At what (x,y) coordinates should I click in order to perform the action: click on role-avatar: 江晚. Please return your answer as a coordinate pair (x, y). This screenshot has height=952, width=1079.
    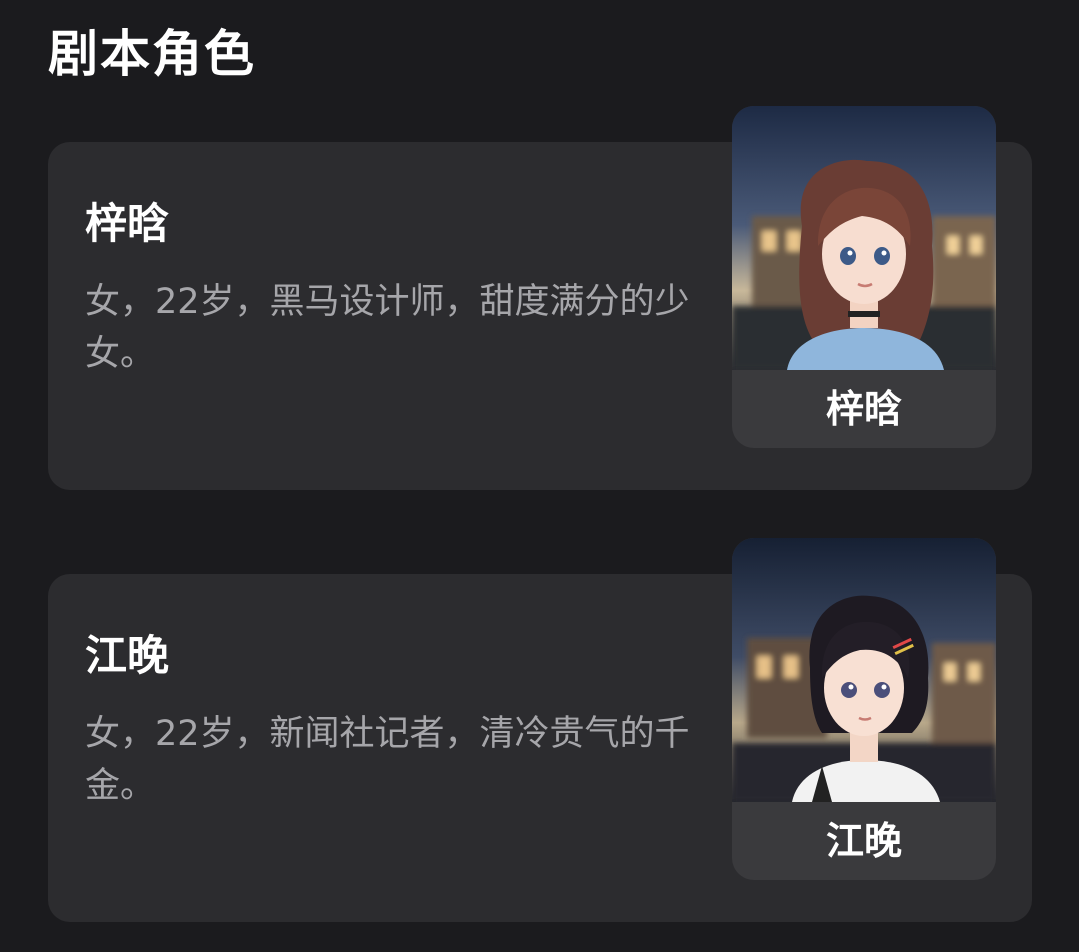
    Looking at the image, I should click on (864, 709).